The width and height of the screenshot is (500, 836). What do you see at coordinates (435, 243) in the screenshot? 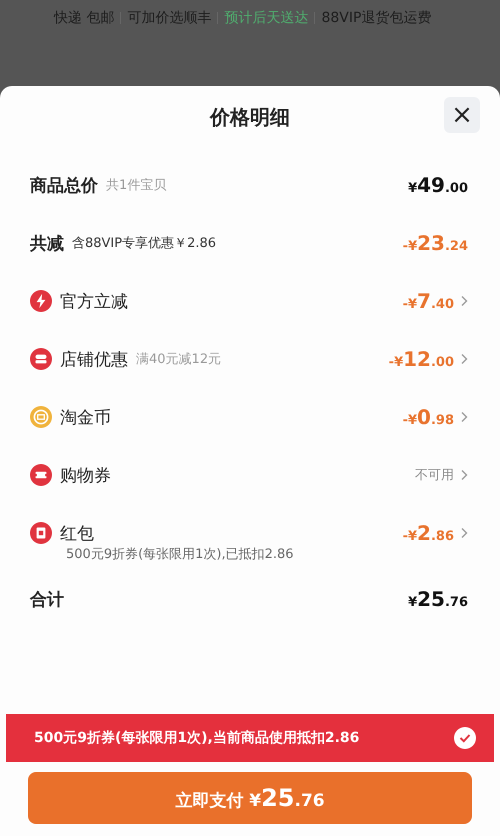
I see `price-amount: -¥23.24` at bounding box center [435, 243].